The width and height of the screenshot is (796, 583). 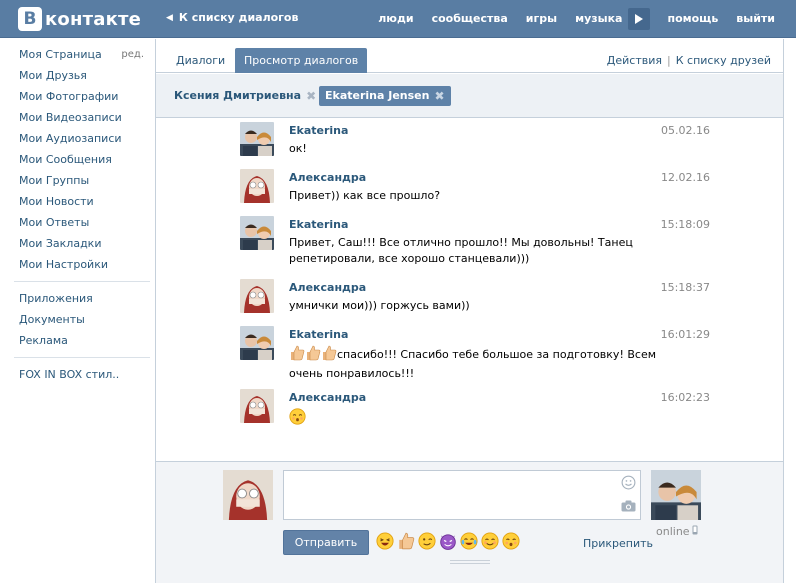 I want to click on tears-of-joy-emoji-icon, so click(x=469, y=542).